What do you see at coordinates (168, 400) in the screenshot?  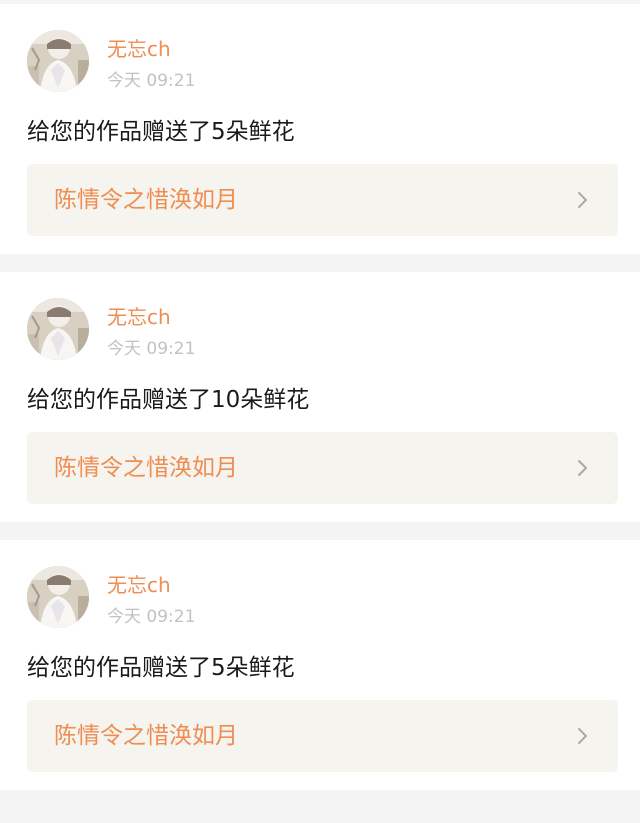 I see `message-text: 给您的作品赠送了10朵鲜花` at bounding box center [168, 400].